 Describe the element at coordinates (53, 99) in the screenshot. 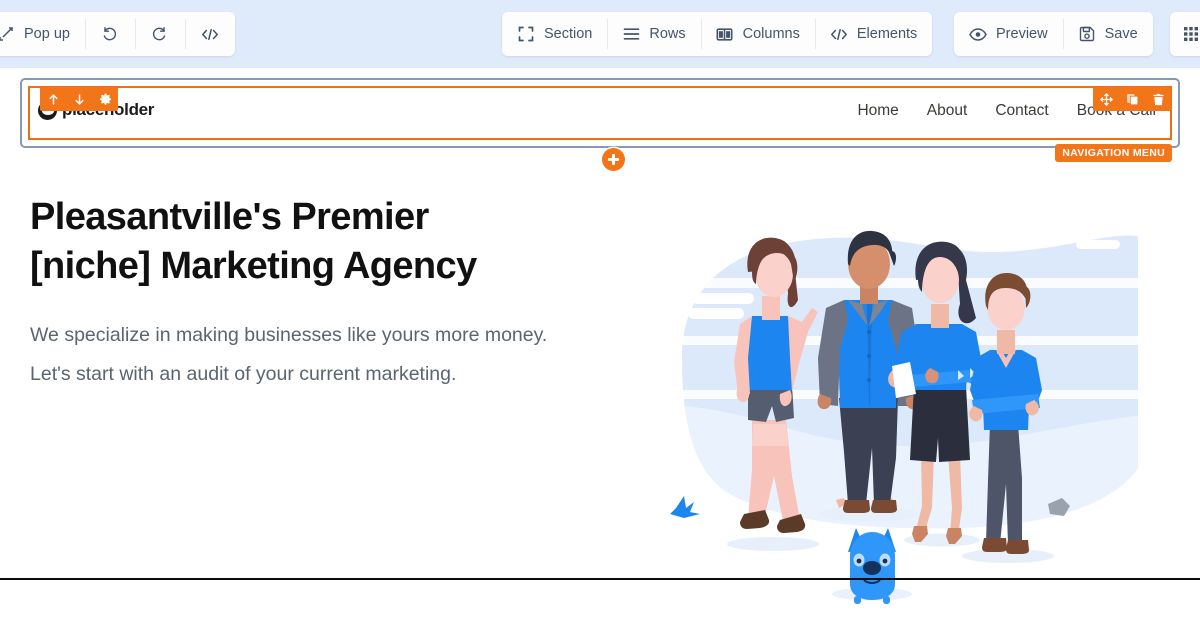

I see `move-up-button` at that location.